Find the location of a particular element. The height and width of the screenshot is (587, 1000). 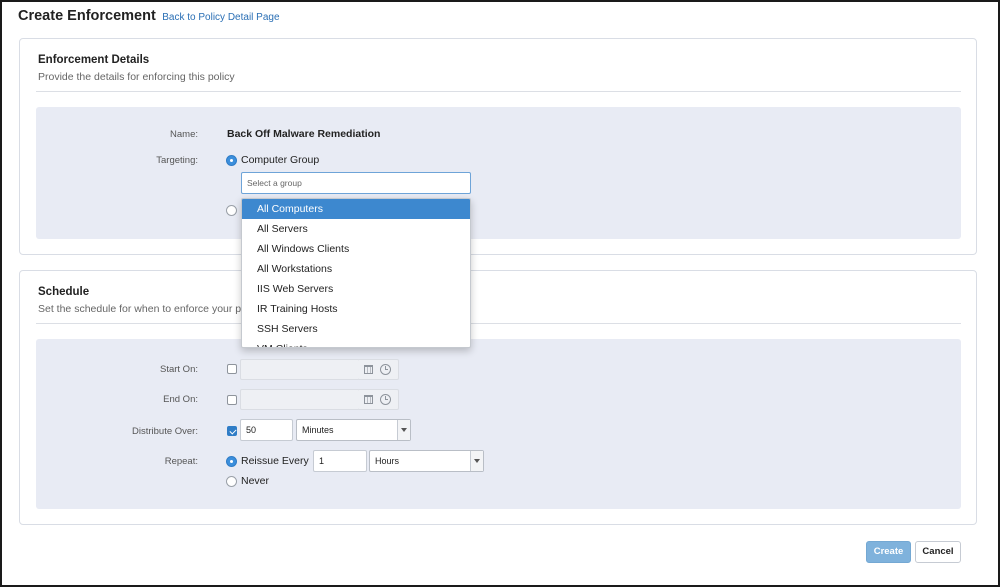

targeting-label: Targeting: is located at coordinates (177, 160).